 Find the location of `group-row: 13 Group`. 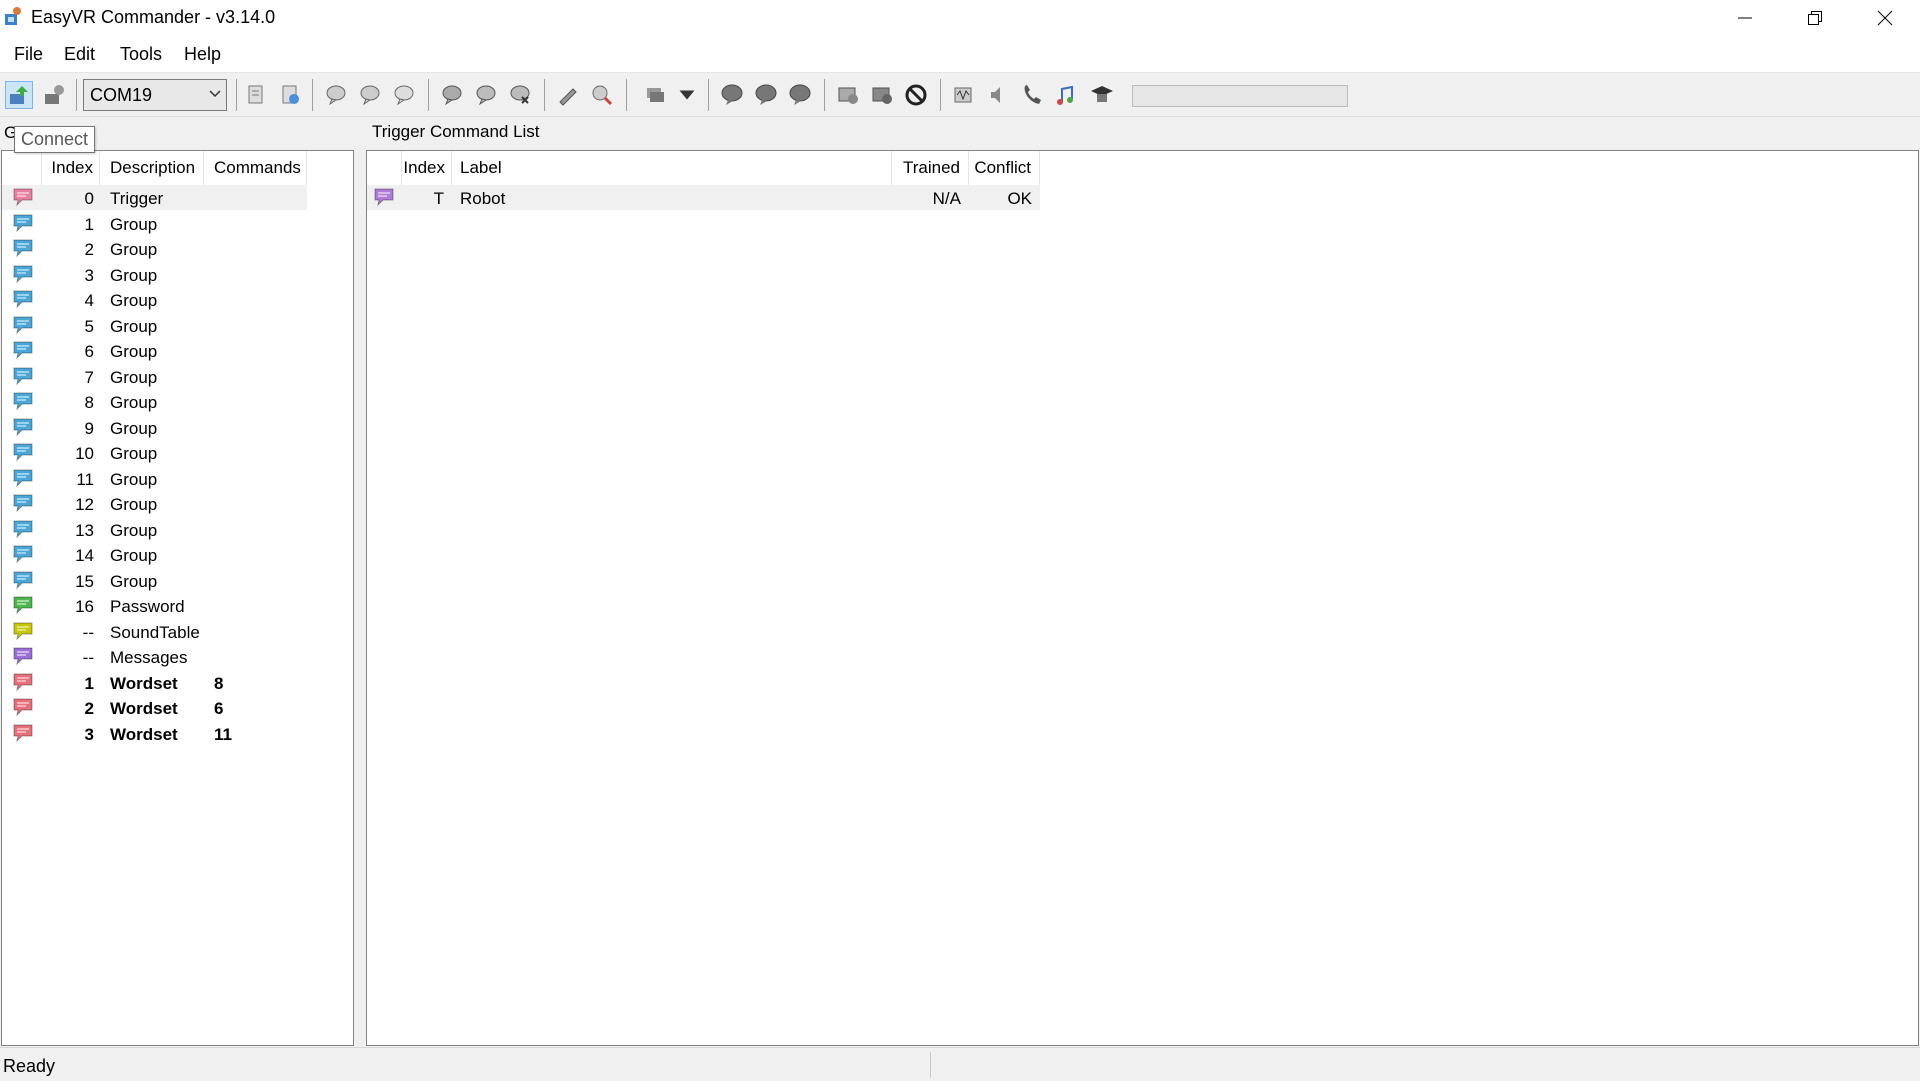

group-row: 13 Group is located at coordinates (154, 529).